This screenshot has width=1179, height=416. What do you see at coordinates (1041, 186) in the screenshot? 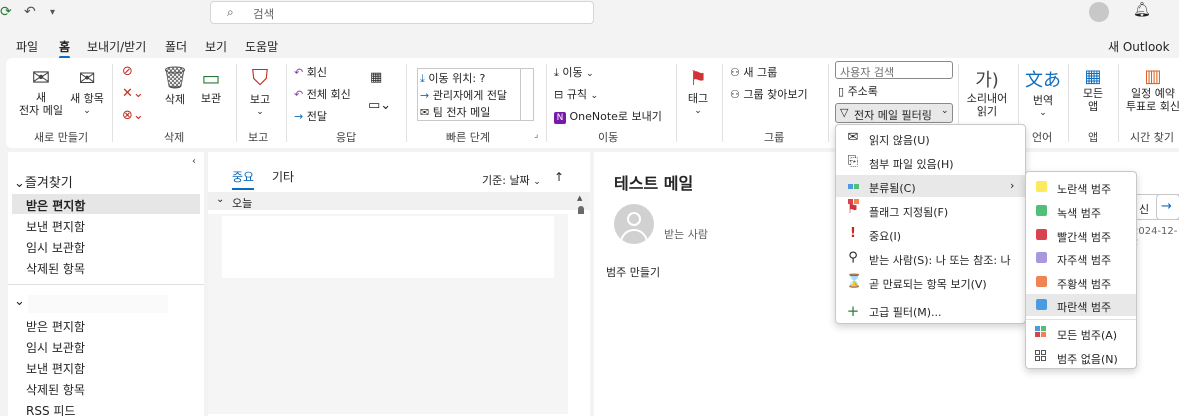
I see `color-swatch` at bounding box center [1041, 186].